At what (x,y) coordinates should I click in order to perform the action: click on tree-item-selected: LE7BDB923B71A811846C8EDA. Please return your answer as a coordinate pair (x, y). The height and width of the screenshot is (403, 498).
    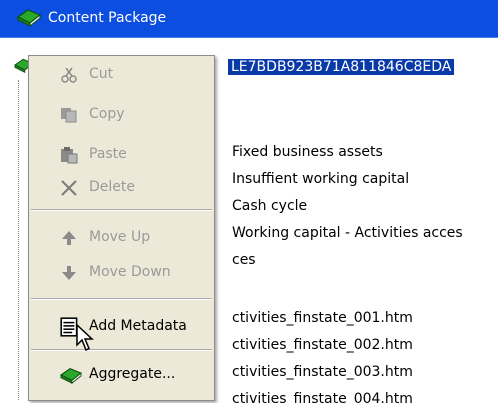
    Looking at the image, I should click on (341, 67).